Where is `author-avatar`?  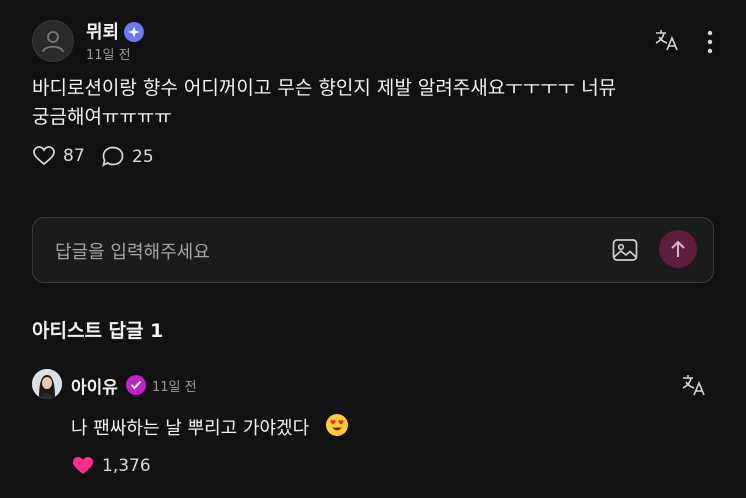 author-avatar is located at coordinates (53, 41).